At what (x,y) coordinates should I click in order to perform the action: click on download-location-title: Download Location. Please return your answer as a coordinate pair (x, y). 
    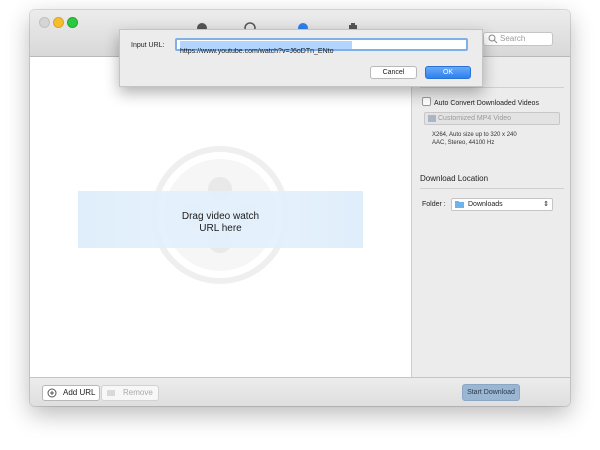
    Looking at the image, I should click on (454, 178).